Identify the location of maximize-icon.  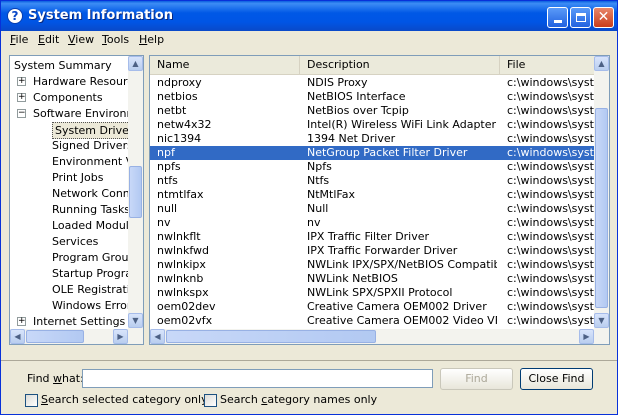
(580, 17).